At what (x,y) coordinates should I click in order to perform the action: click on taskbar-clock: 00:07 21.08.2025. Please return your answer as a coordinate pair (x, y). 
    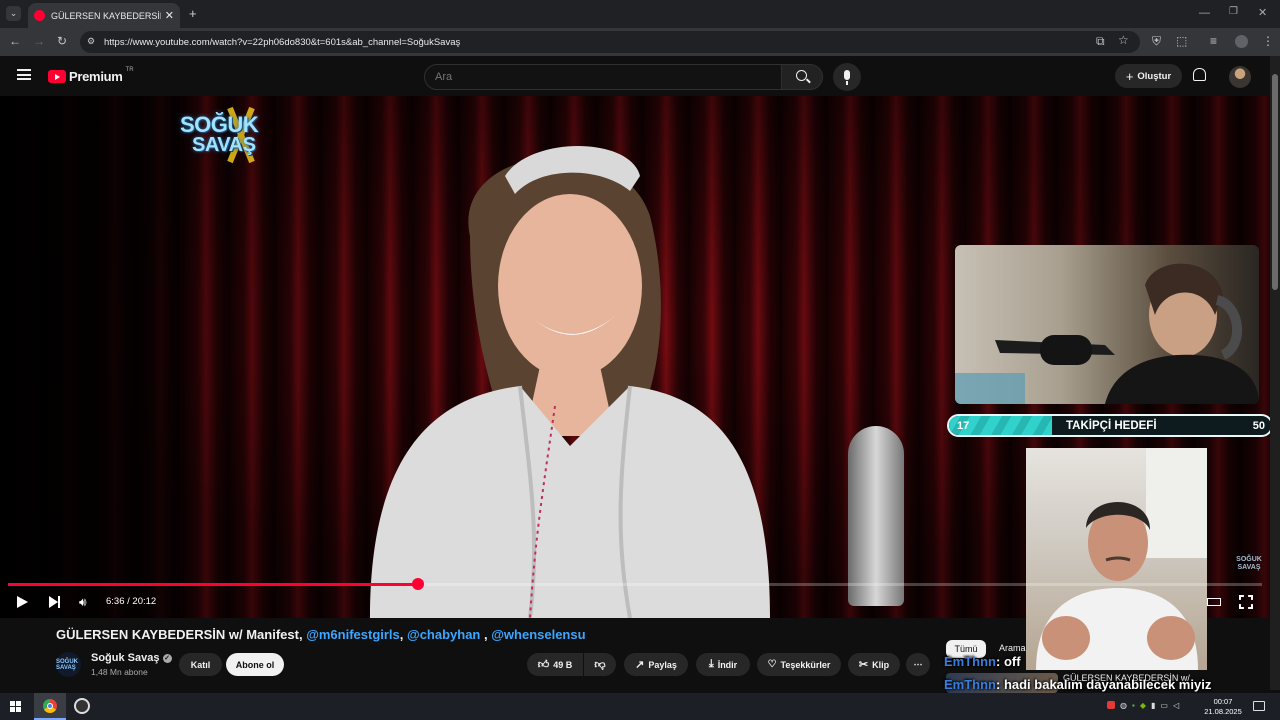
    Looking at the image, I should click on (1223, 707).